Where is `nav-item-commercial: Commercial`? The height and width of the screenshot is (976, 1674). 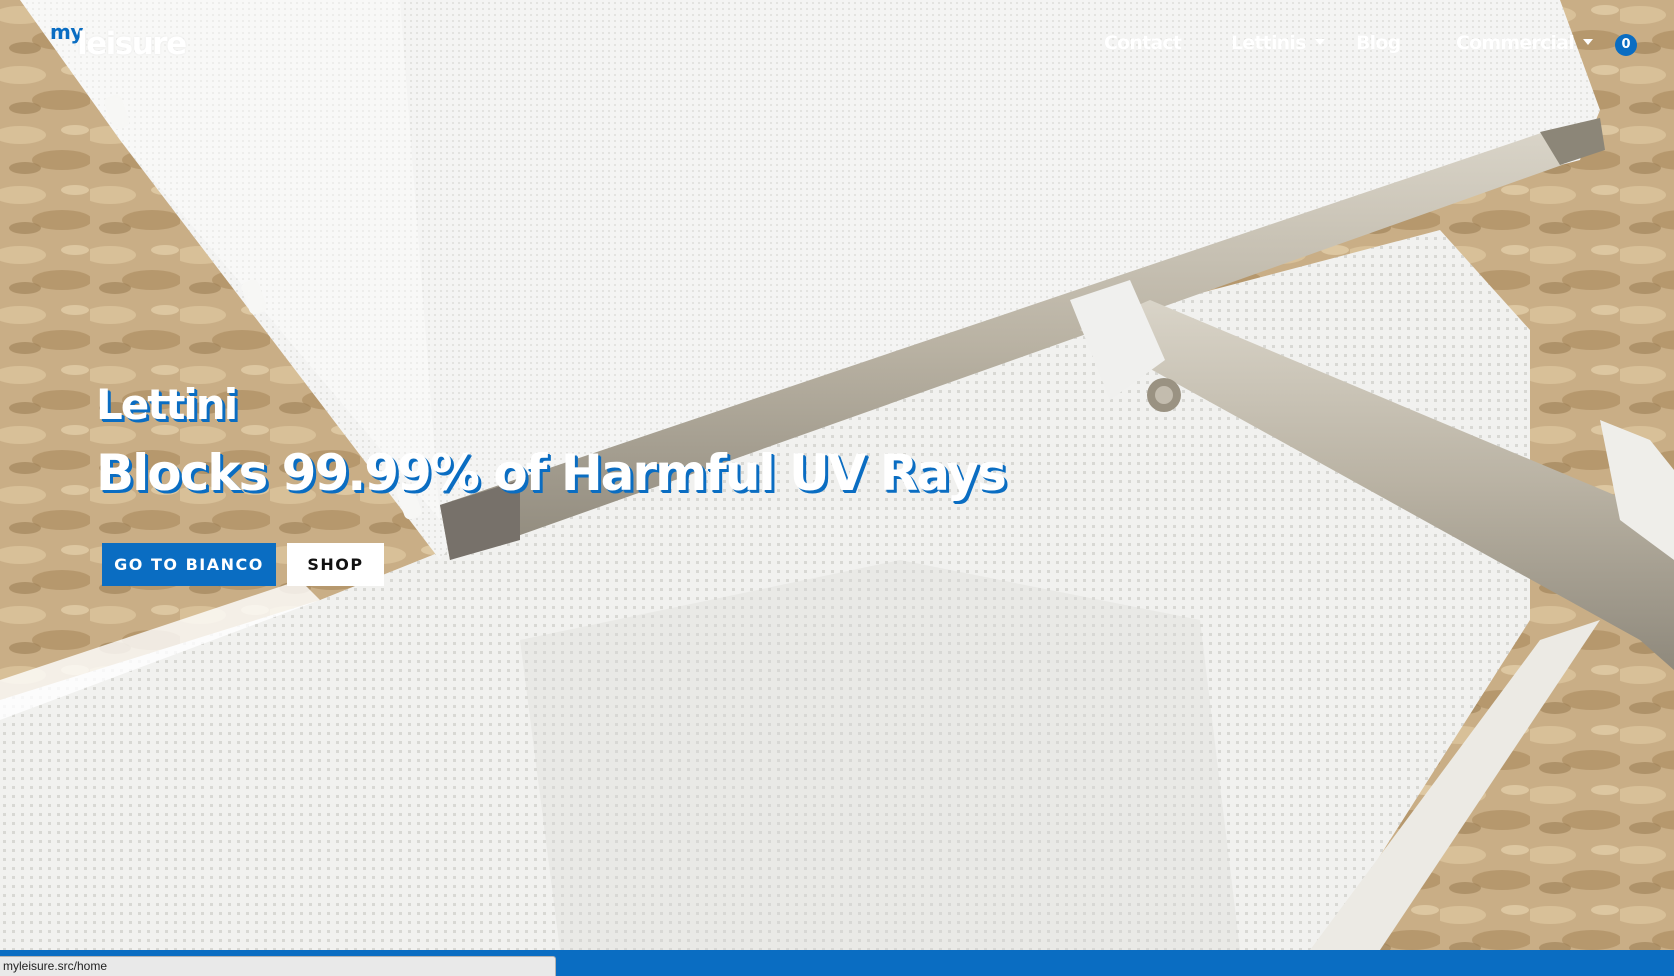
nav-item-commercial: Commercial is located at coordinates (1524, 43).